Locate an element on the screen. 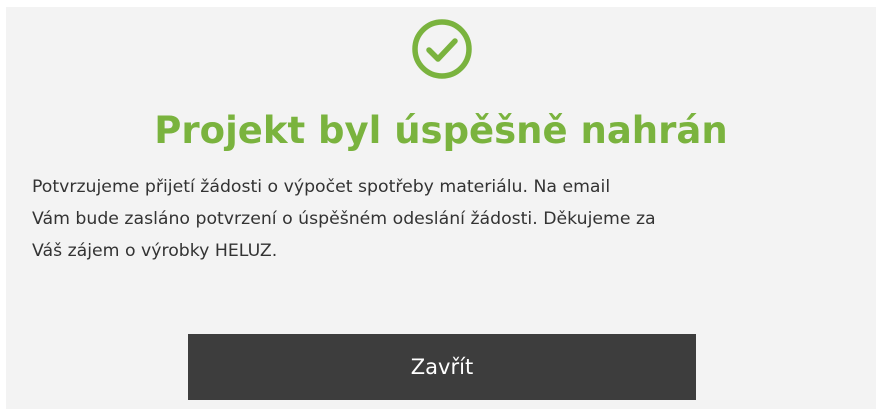 Image resolution: width=878 pixels, height=409 pixels. check-circle-icon is located at coordinates (442, 49).